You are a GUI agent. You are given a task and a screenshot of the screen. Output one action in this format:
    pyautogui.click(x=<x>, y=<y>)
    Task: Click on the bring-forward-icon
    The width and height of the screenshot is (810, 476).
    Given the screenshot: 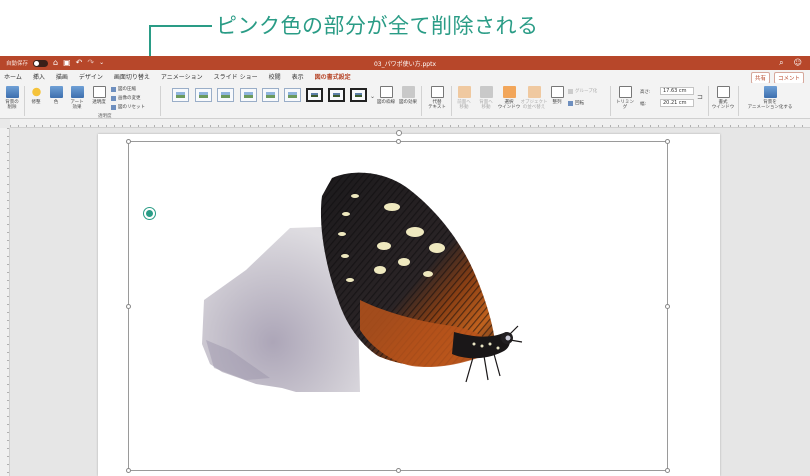 What is the action you would take?
    pyautogui.click(x=464, y=92)
    